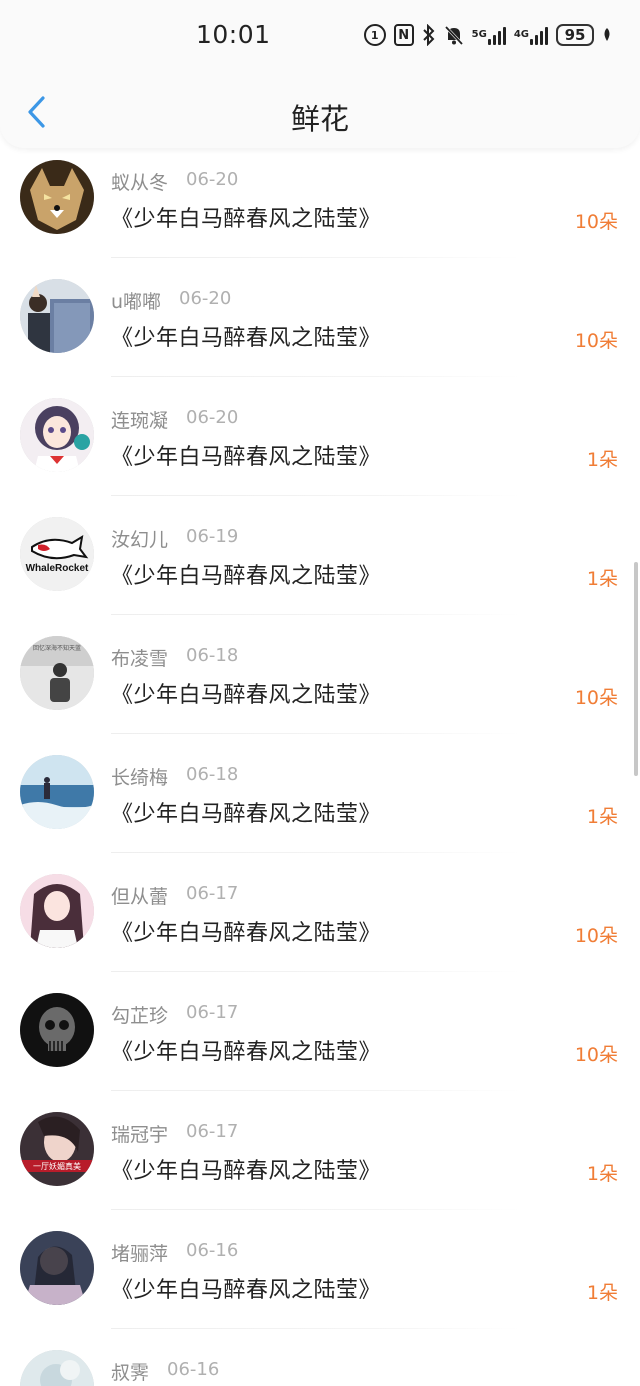  I want to click on user-name: 连琬凝, so click(139, 419).